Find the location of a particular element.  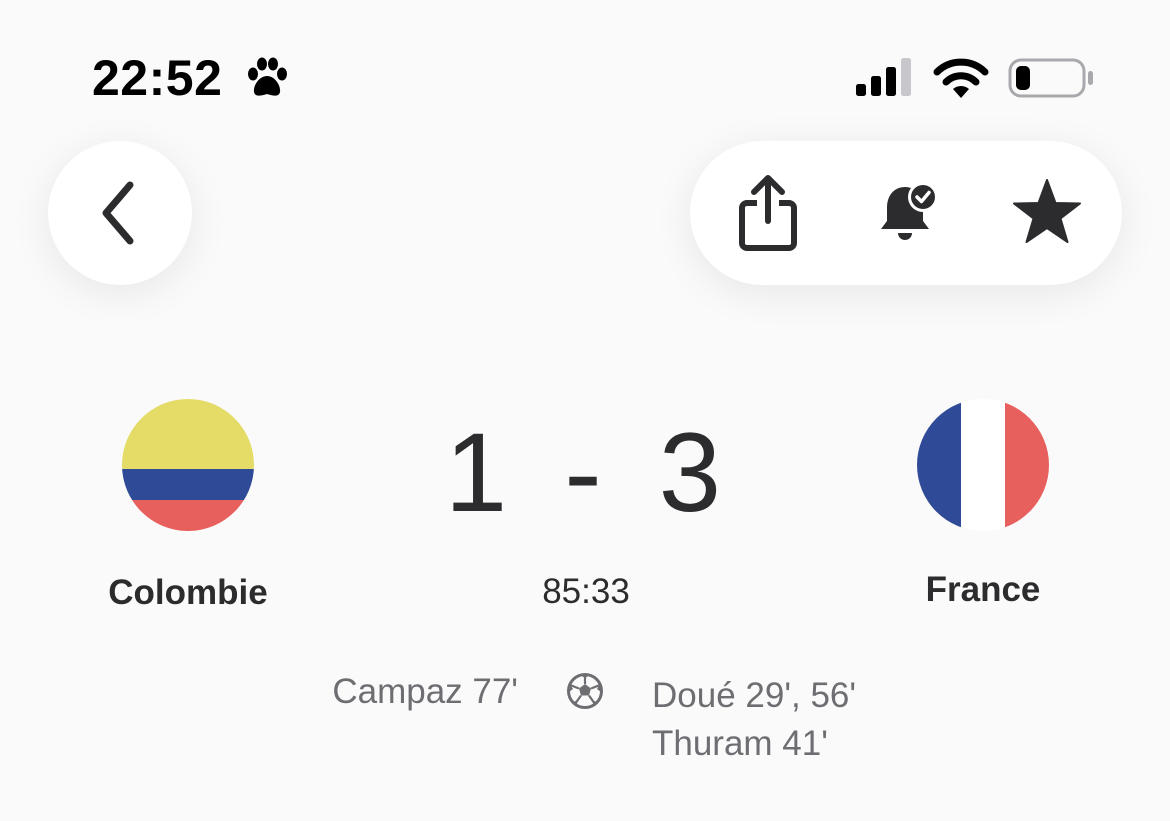

away-scorers: Doué 29', 56' Thuram 41' is located at coordinates (754, 720).